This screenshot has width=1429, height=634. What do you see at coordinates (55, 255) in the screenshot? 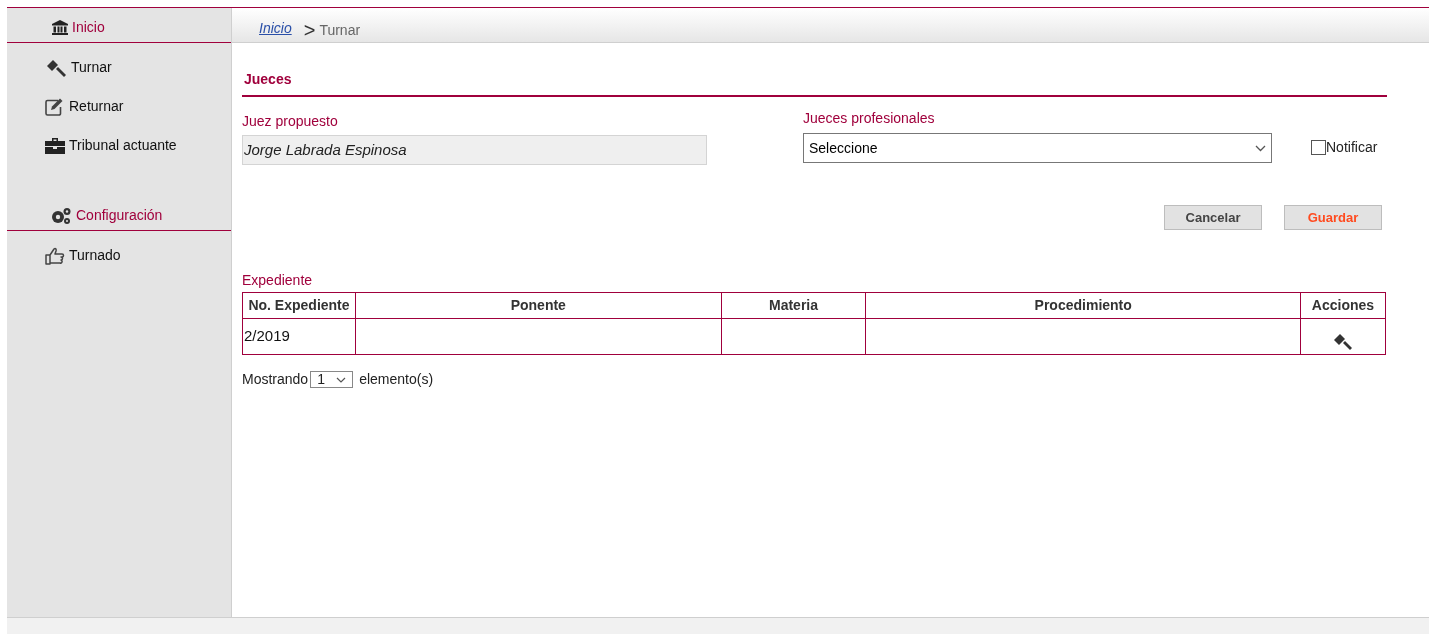
I see `thumbs-up-icon` at bounding box center [55, 255].